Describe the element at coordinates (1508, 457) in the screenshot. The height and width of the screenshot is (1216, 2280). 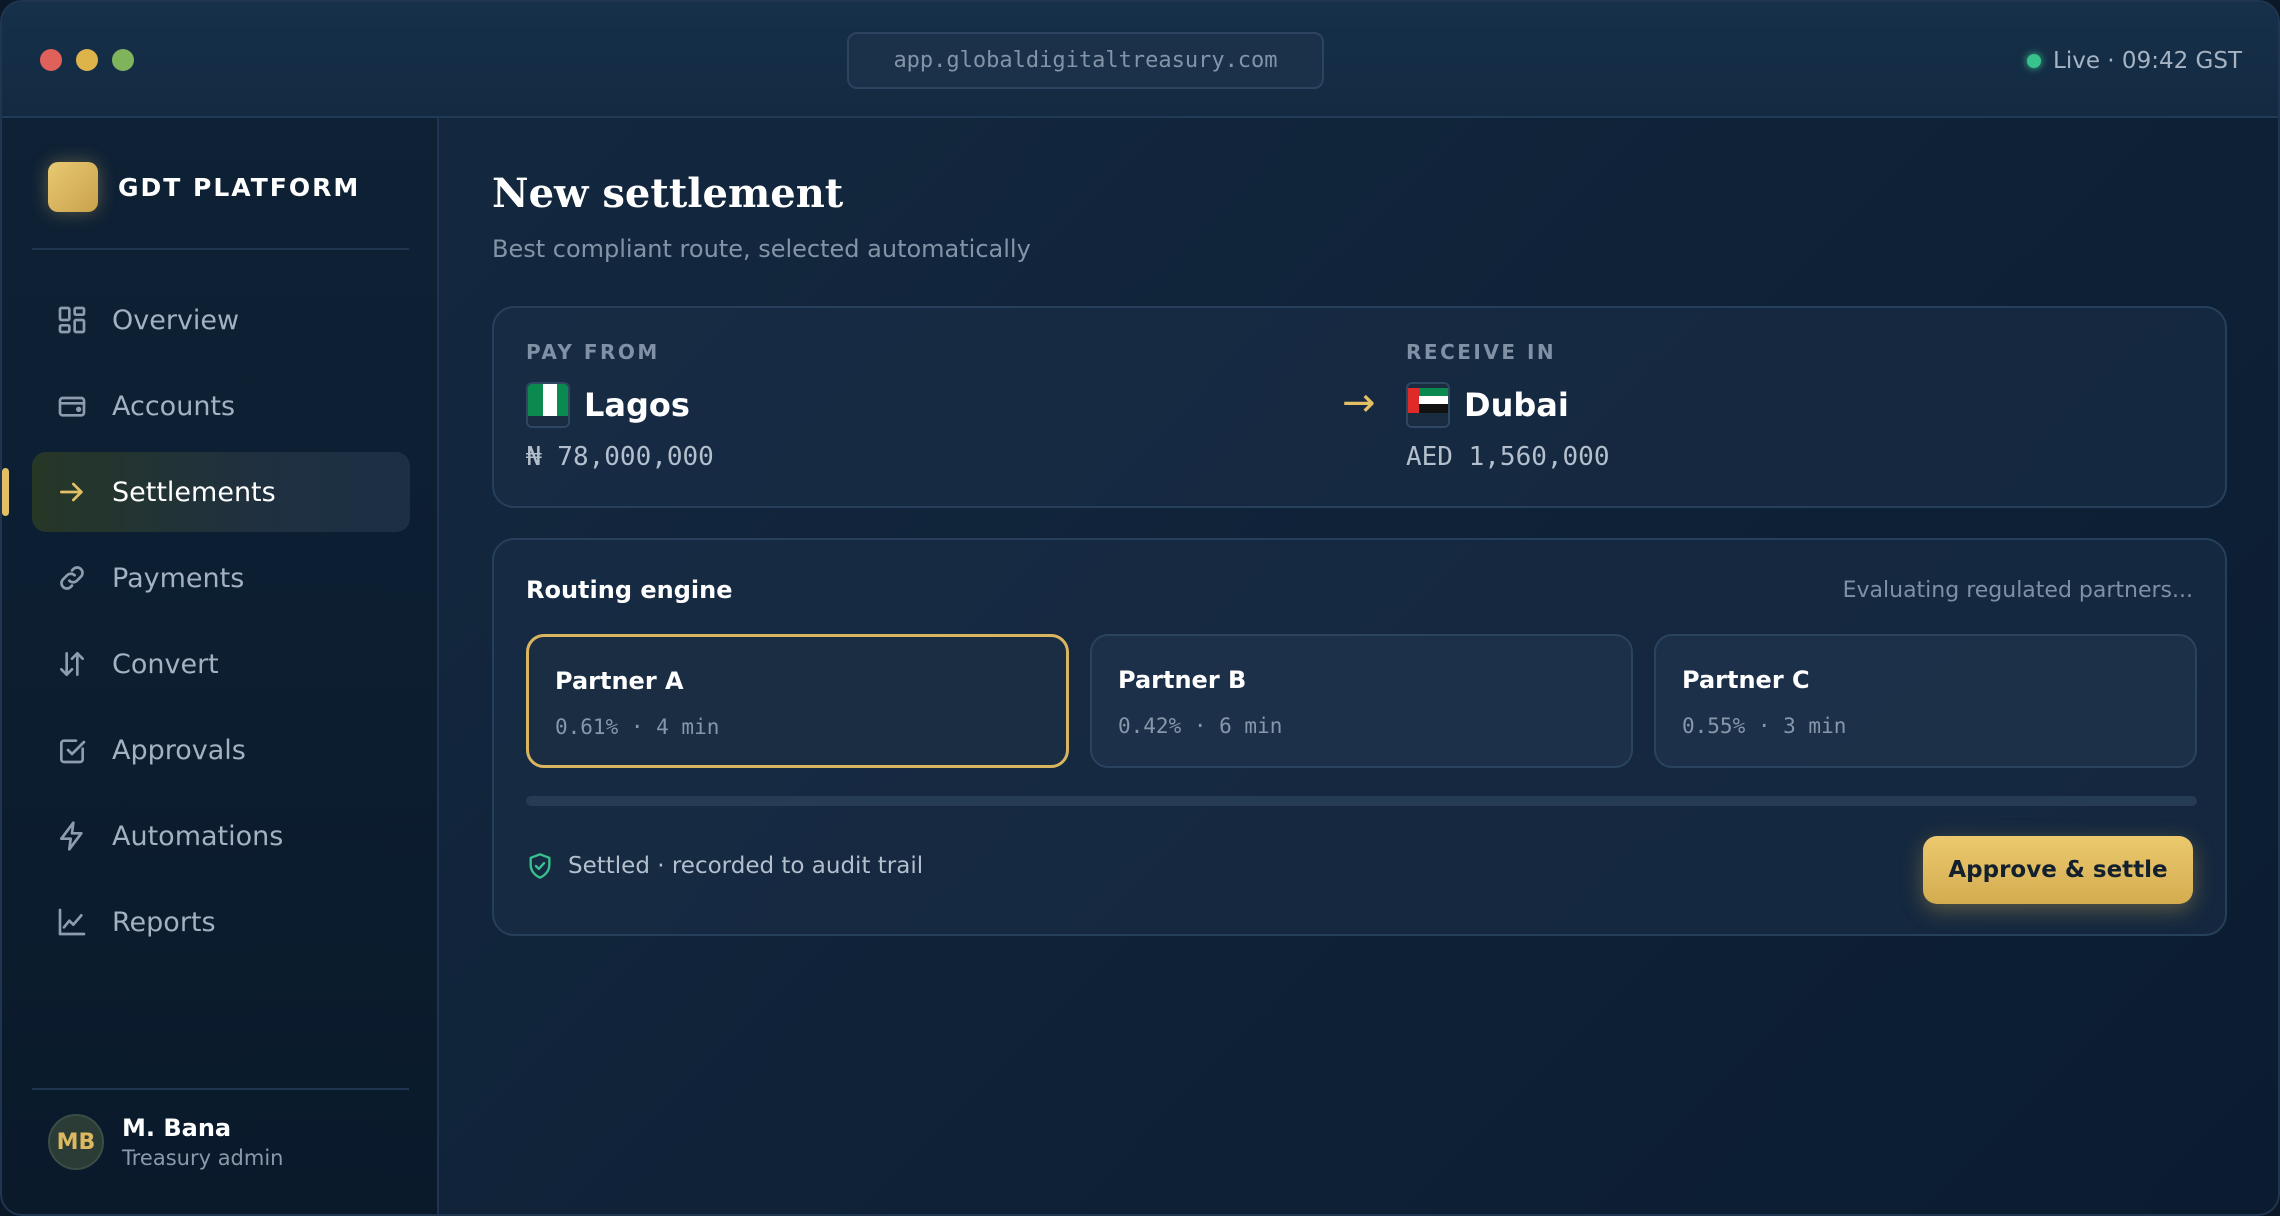
I see `receive-in-amount: AED 1,560,000` at that location.